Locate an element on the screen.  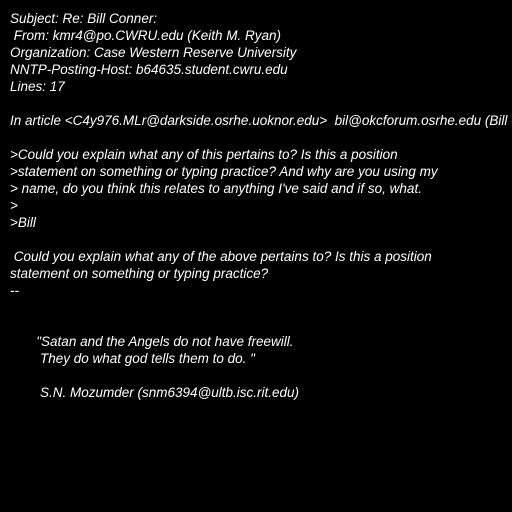
subject-line: Subject: Re: Bill Conner: is located at coordinates (84, 18).